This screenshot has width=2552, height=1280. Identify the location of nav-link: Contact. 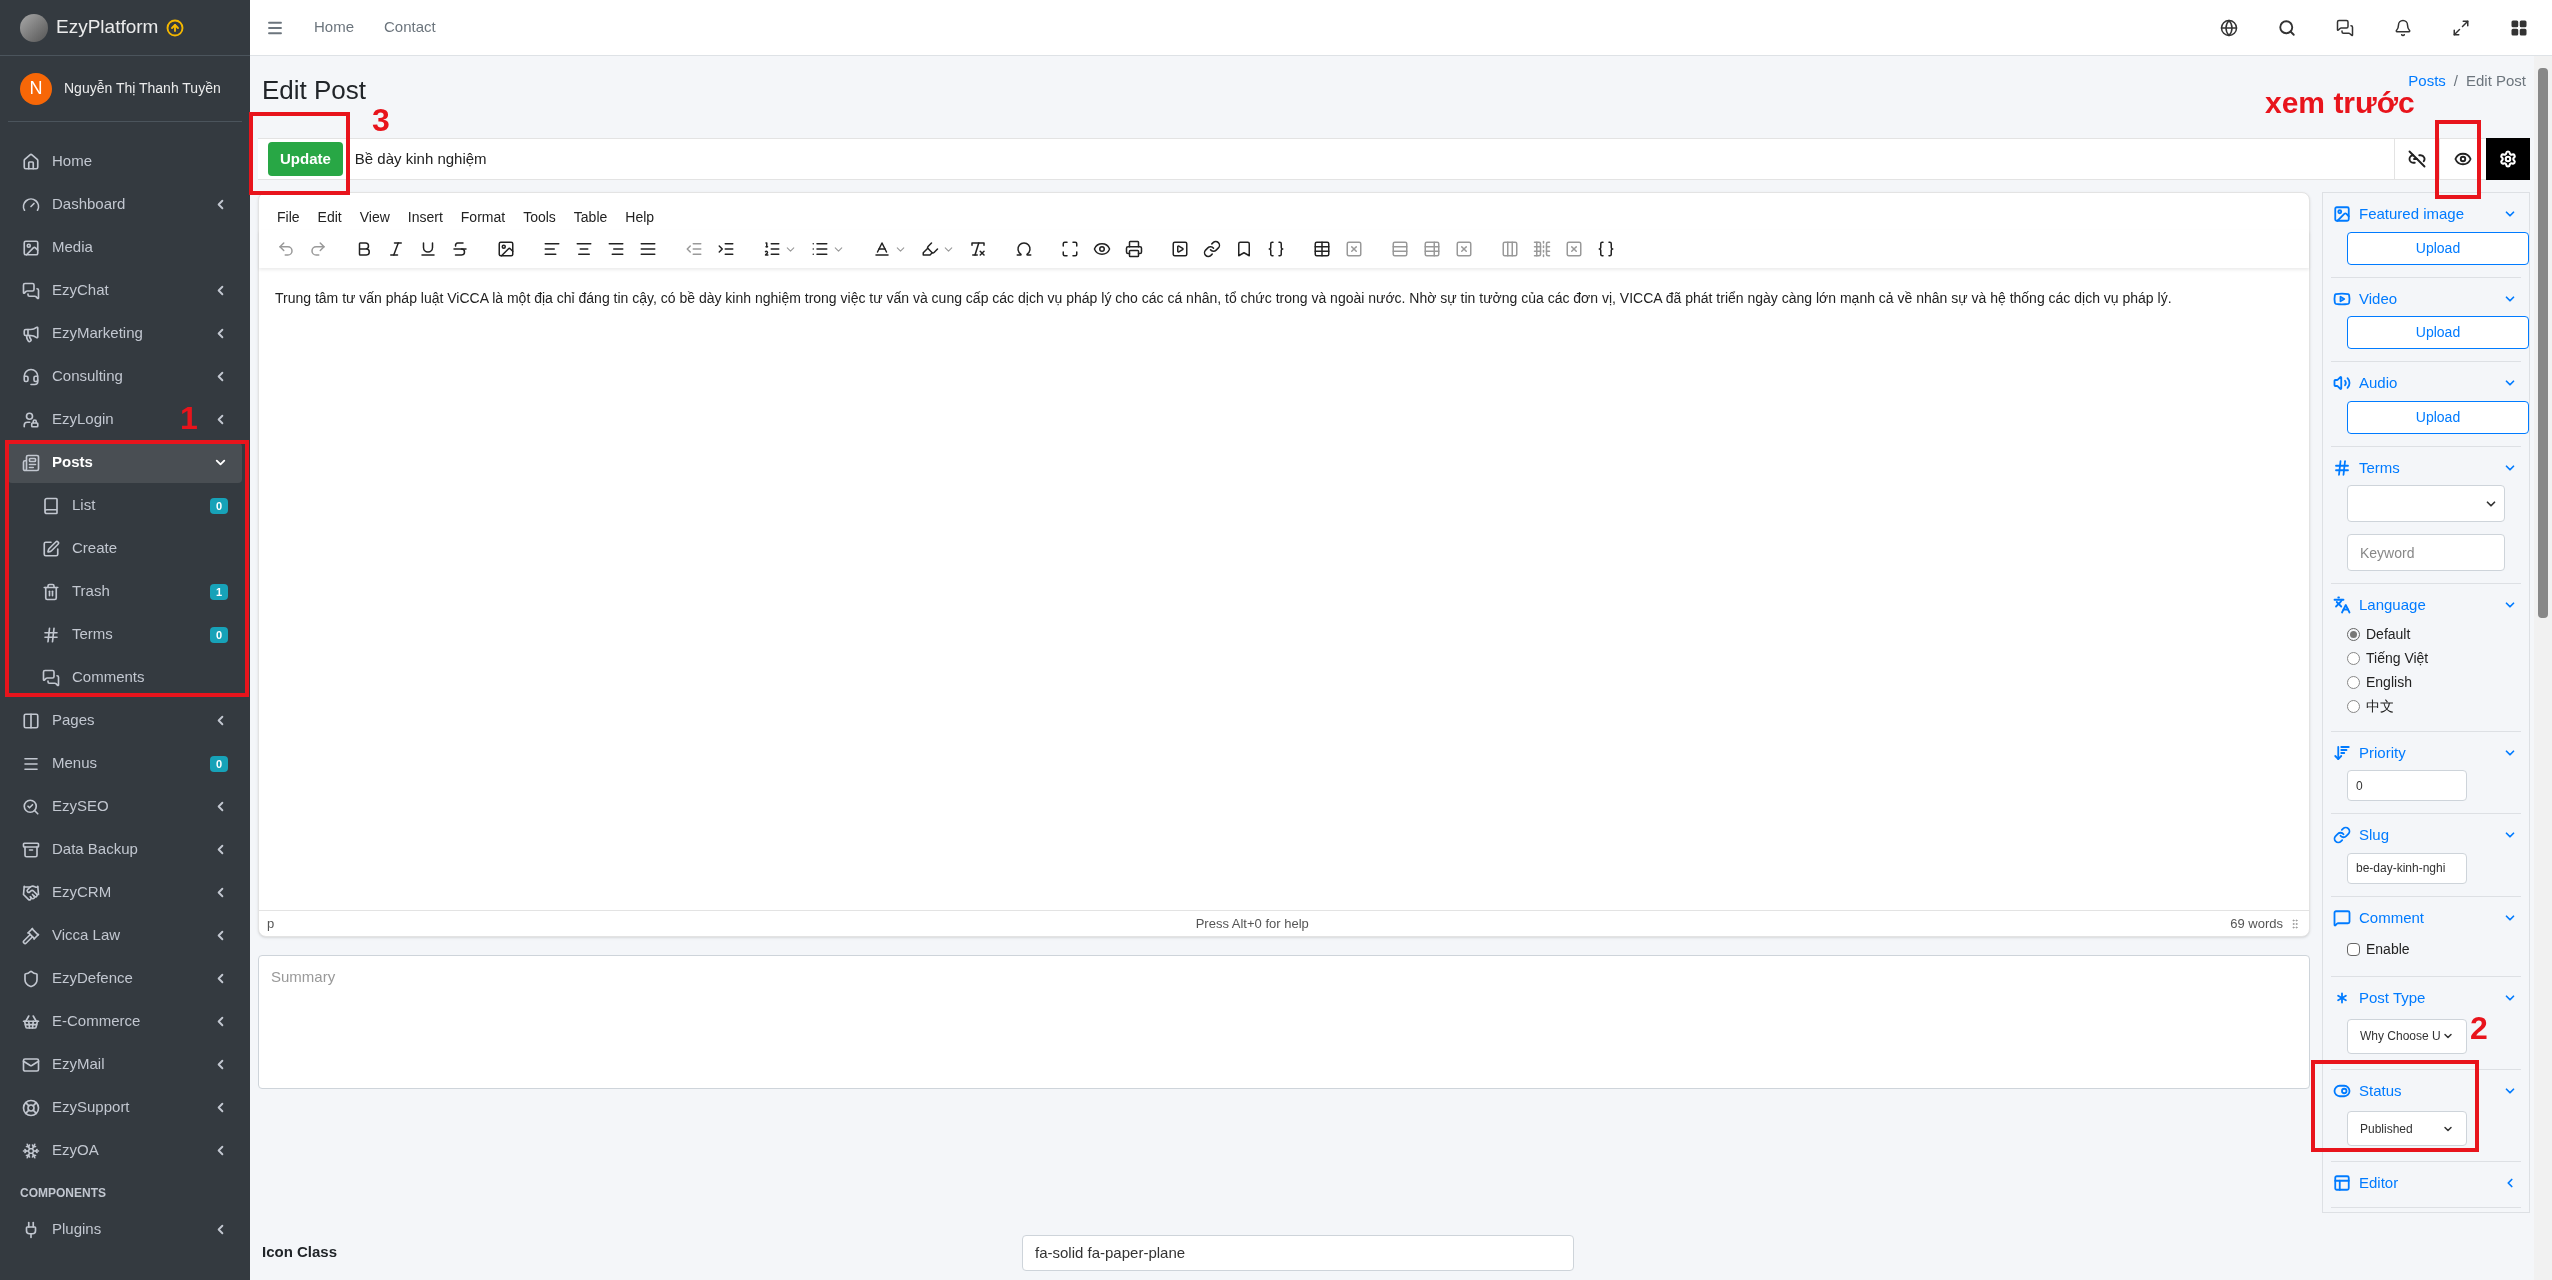
(410, 27).